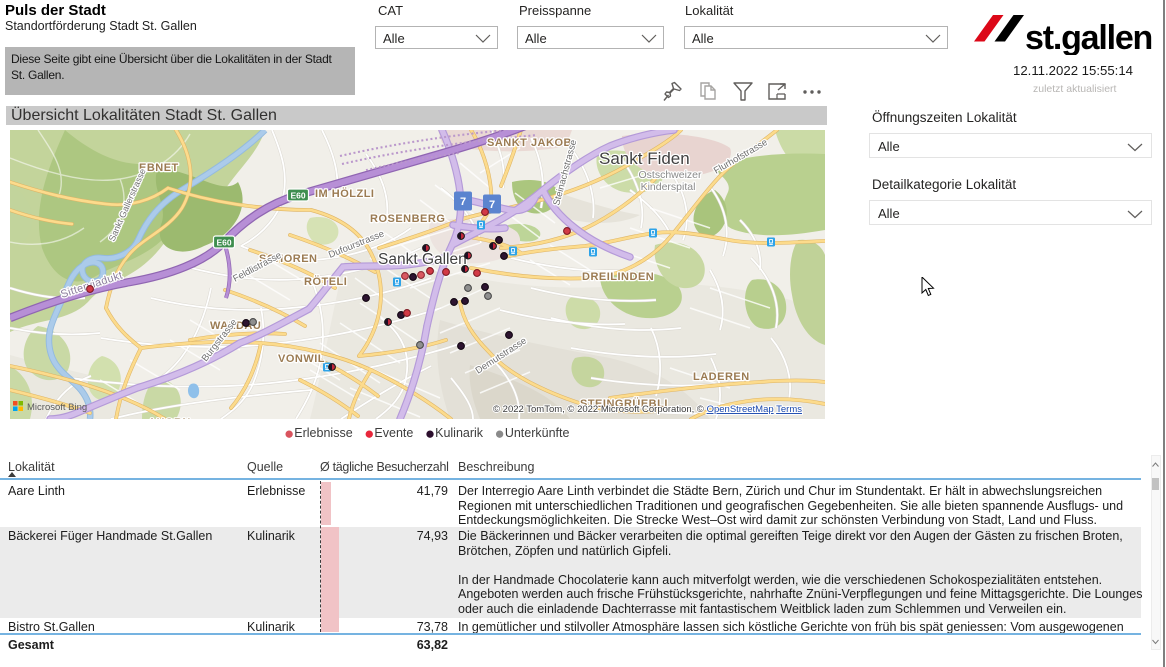  Describe the element at coordinates (721, 377) in the screenshot. I see `svg-text: LADEREN` at that location.